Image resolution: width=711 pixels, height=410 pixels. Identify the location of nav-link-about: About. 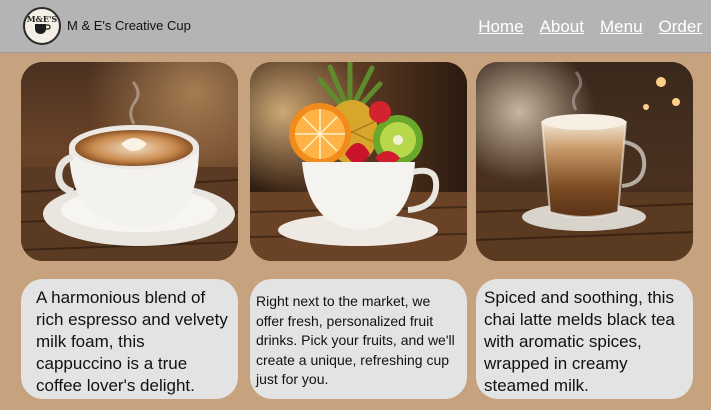
(562, 27).